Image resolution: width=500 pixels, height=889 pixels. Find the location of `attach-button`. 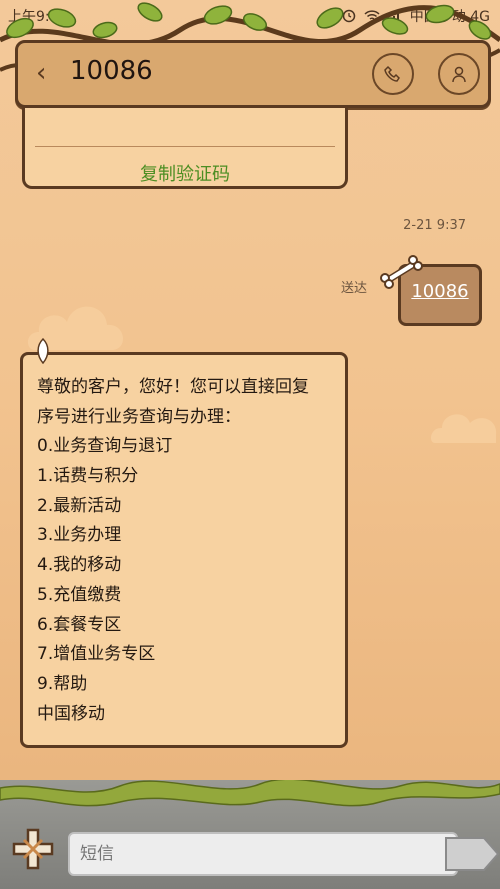

attach-button is located at coordinates (33, 849).